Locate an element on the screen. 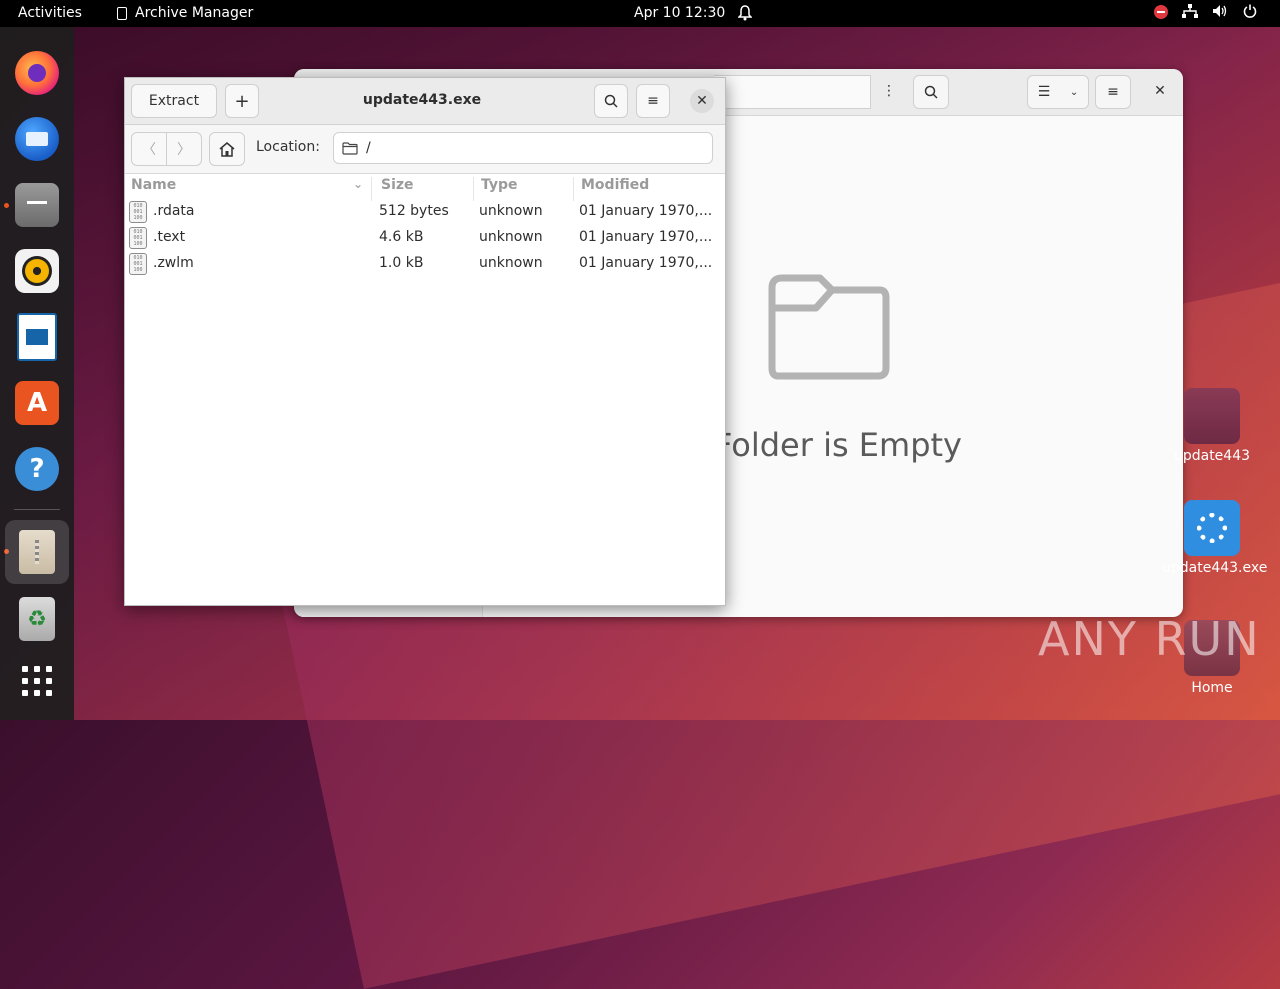 The width and height of the screenshot is (1280, 989). file-name: .zwlm is located at coordinates (173, 263).